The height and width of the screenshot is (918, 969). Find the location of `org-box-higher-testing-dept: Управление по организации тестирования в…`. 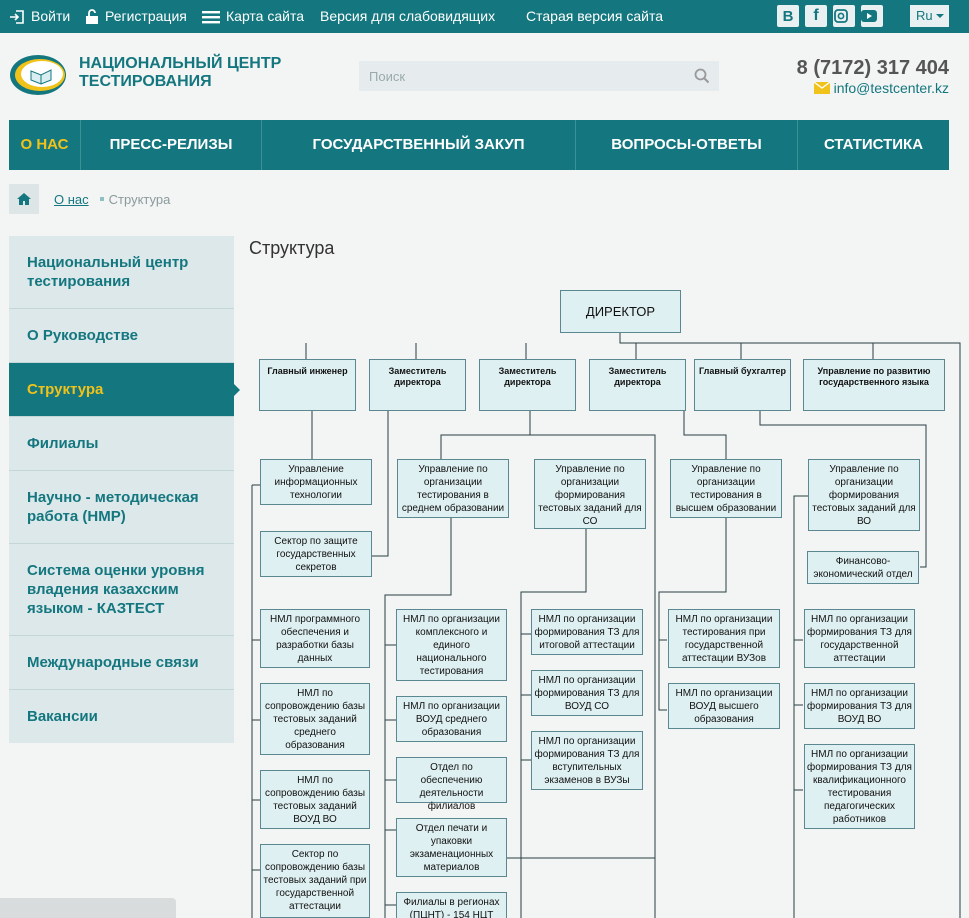

org-box-higher-testing-dept: Управление по организации тестирования в… is located at coordinates (726, 488).